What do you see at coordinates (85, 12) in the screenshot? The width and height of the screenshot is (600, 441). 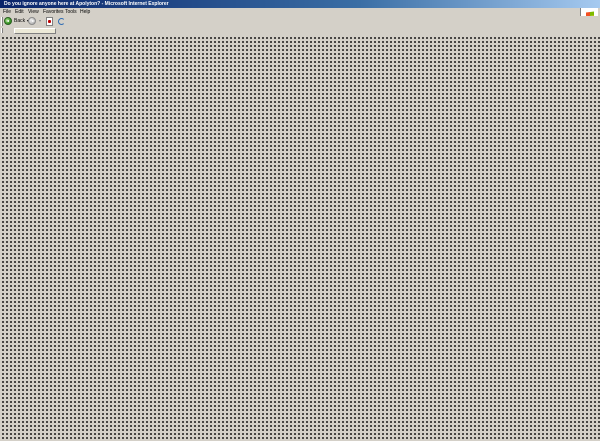 I see `menu-help: Help` at bounding box center [85, 12].